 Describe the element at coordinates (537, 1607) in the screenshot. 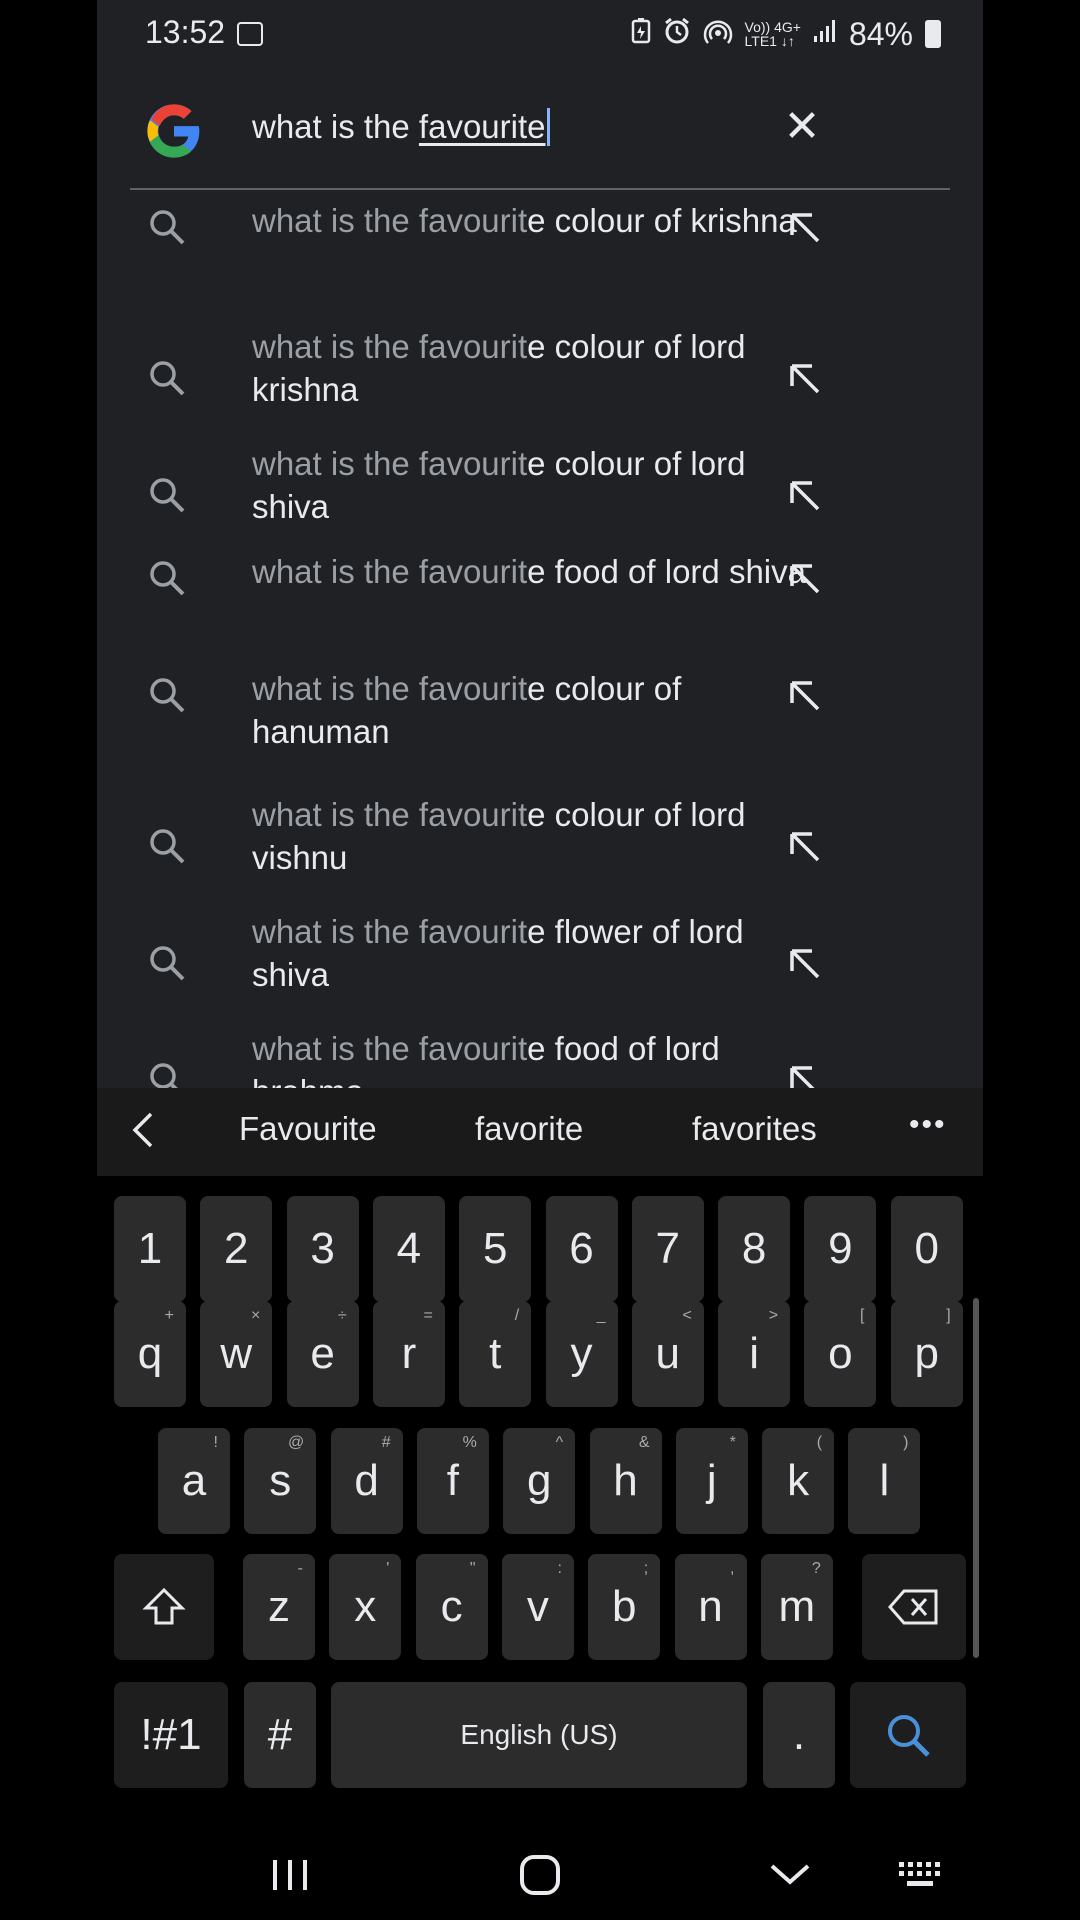

I see `key-v: v:` at that location.